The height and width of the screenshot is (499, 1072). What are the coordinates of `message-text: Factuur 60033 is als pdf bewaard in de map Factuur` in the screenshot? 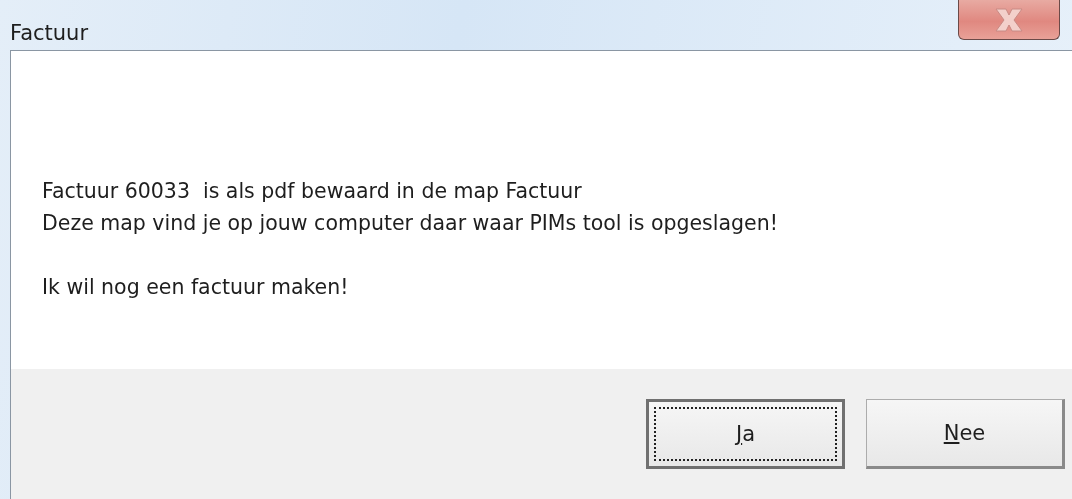 It's located at (312, 191).